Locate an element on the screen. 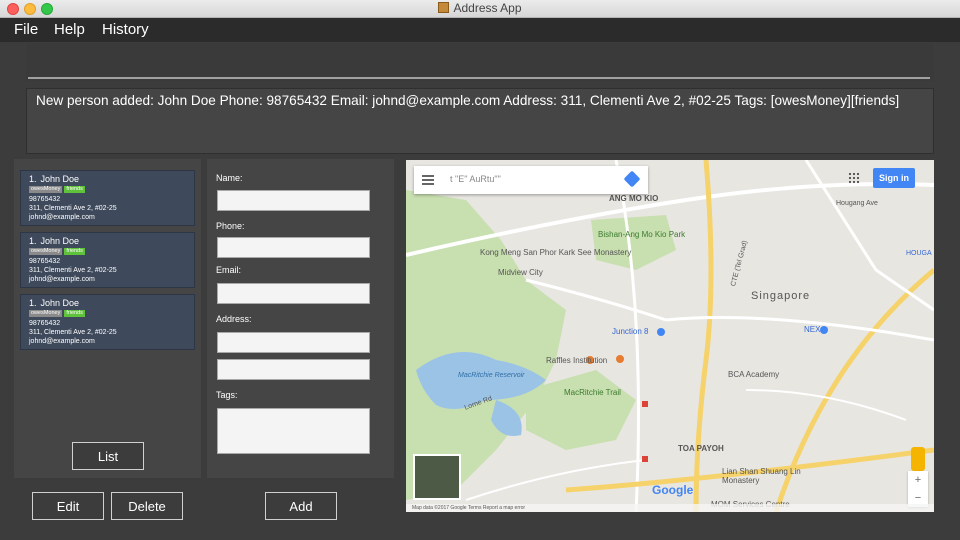 The width and height of the screenshot is (960, 540). map-label: NEX is located at coordinates (812, 329).